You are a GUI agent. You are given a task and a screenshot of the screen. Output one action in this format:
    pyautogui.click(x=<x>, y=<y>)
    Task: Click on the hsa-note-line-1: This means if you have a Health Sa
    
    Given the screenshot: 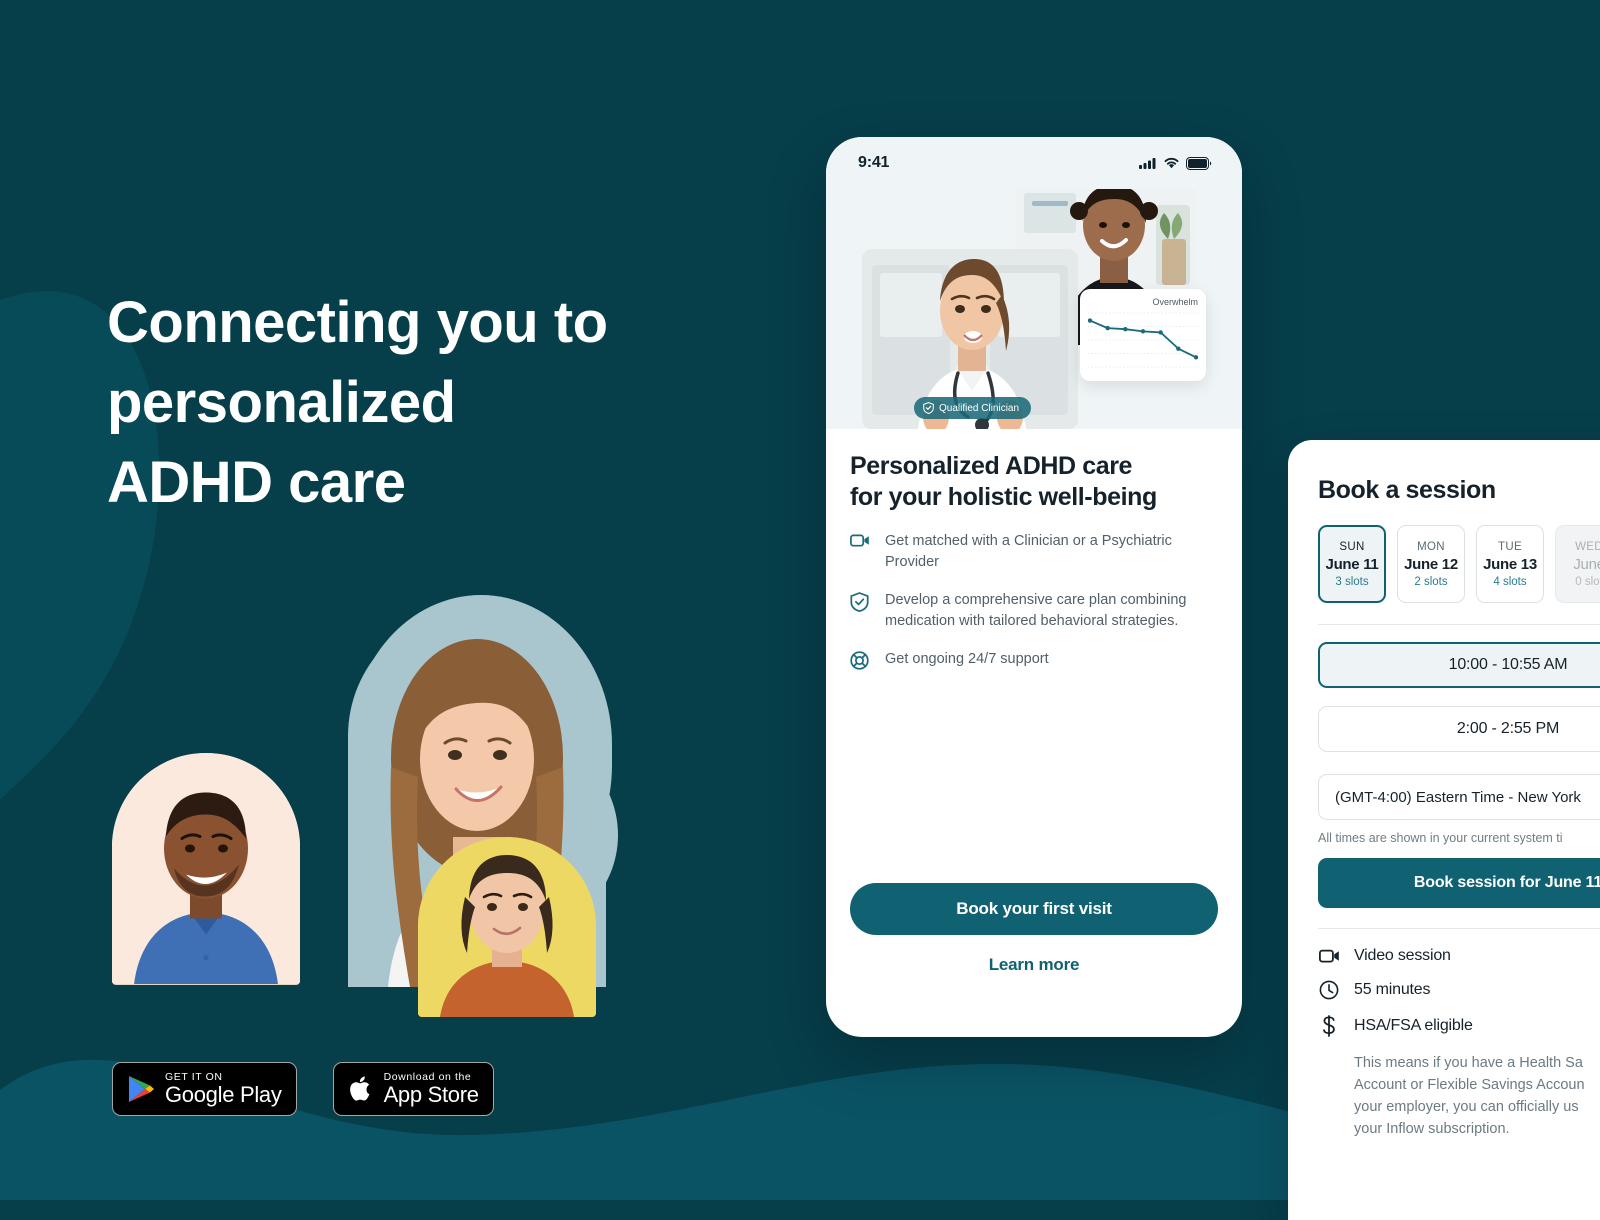 What is the action you would take?
    pyautogui.click(x=1468, y=1063)
    